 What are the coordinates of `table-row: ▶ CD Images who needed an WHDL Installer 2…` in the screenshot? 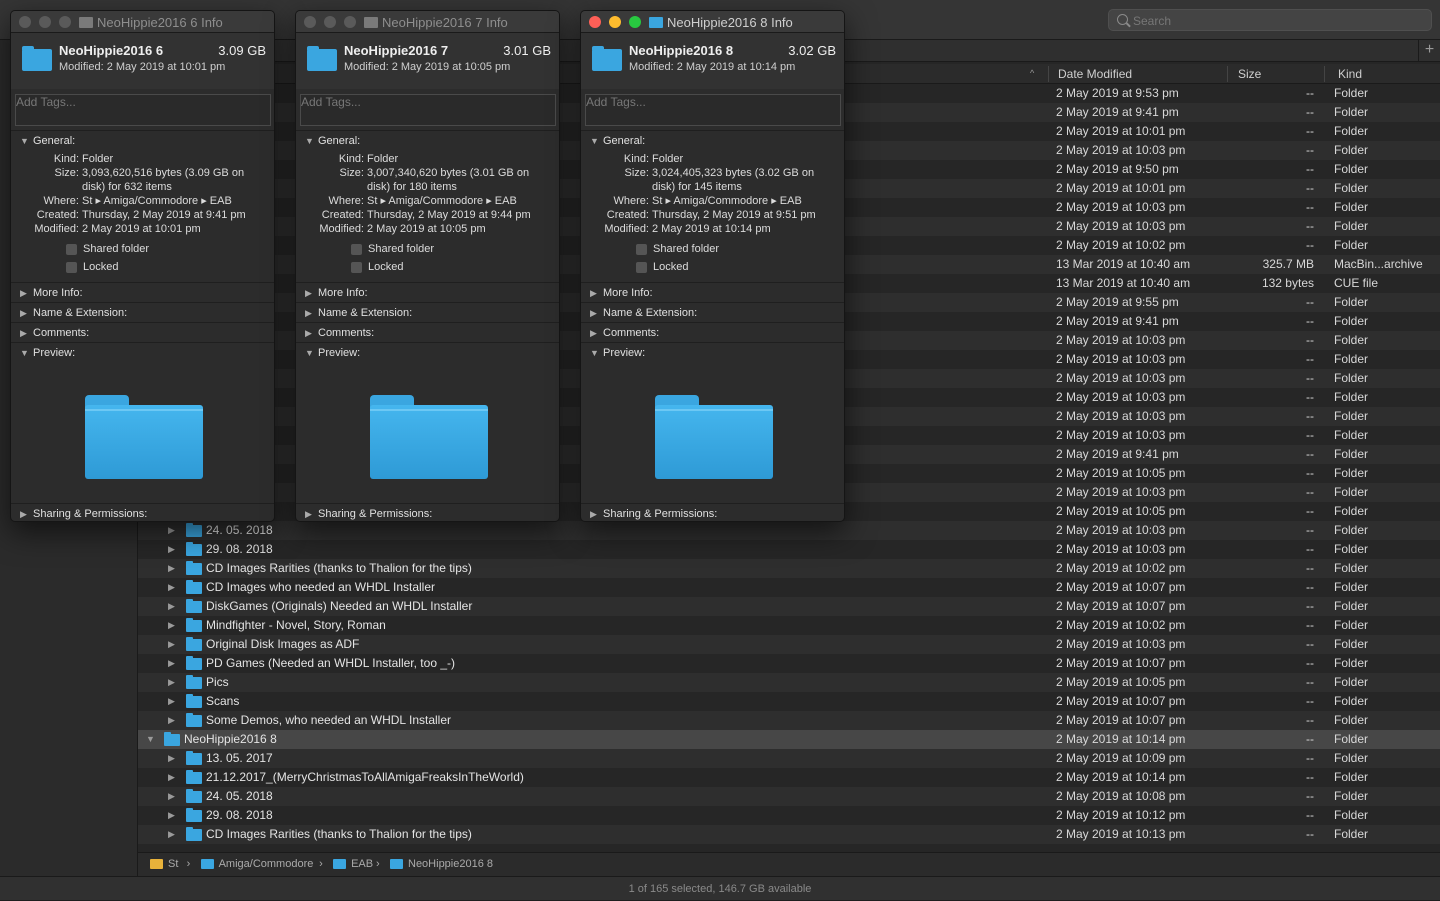 It's located at (789, 587).